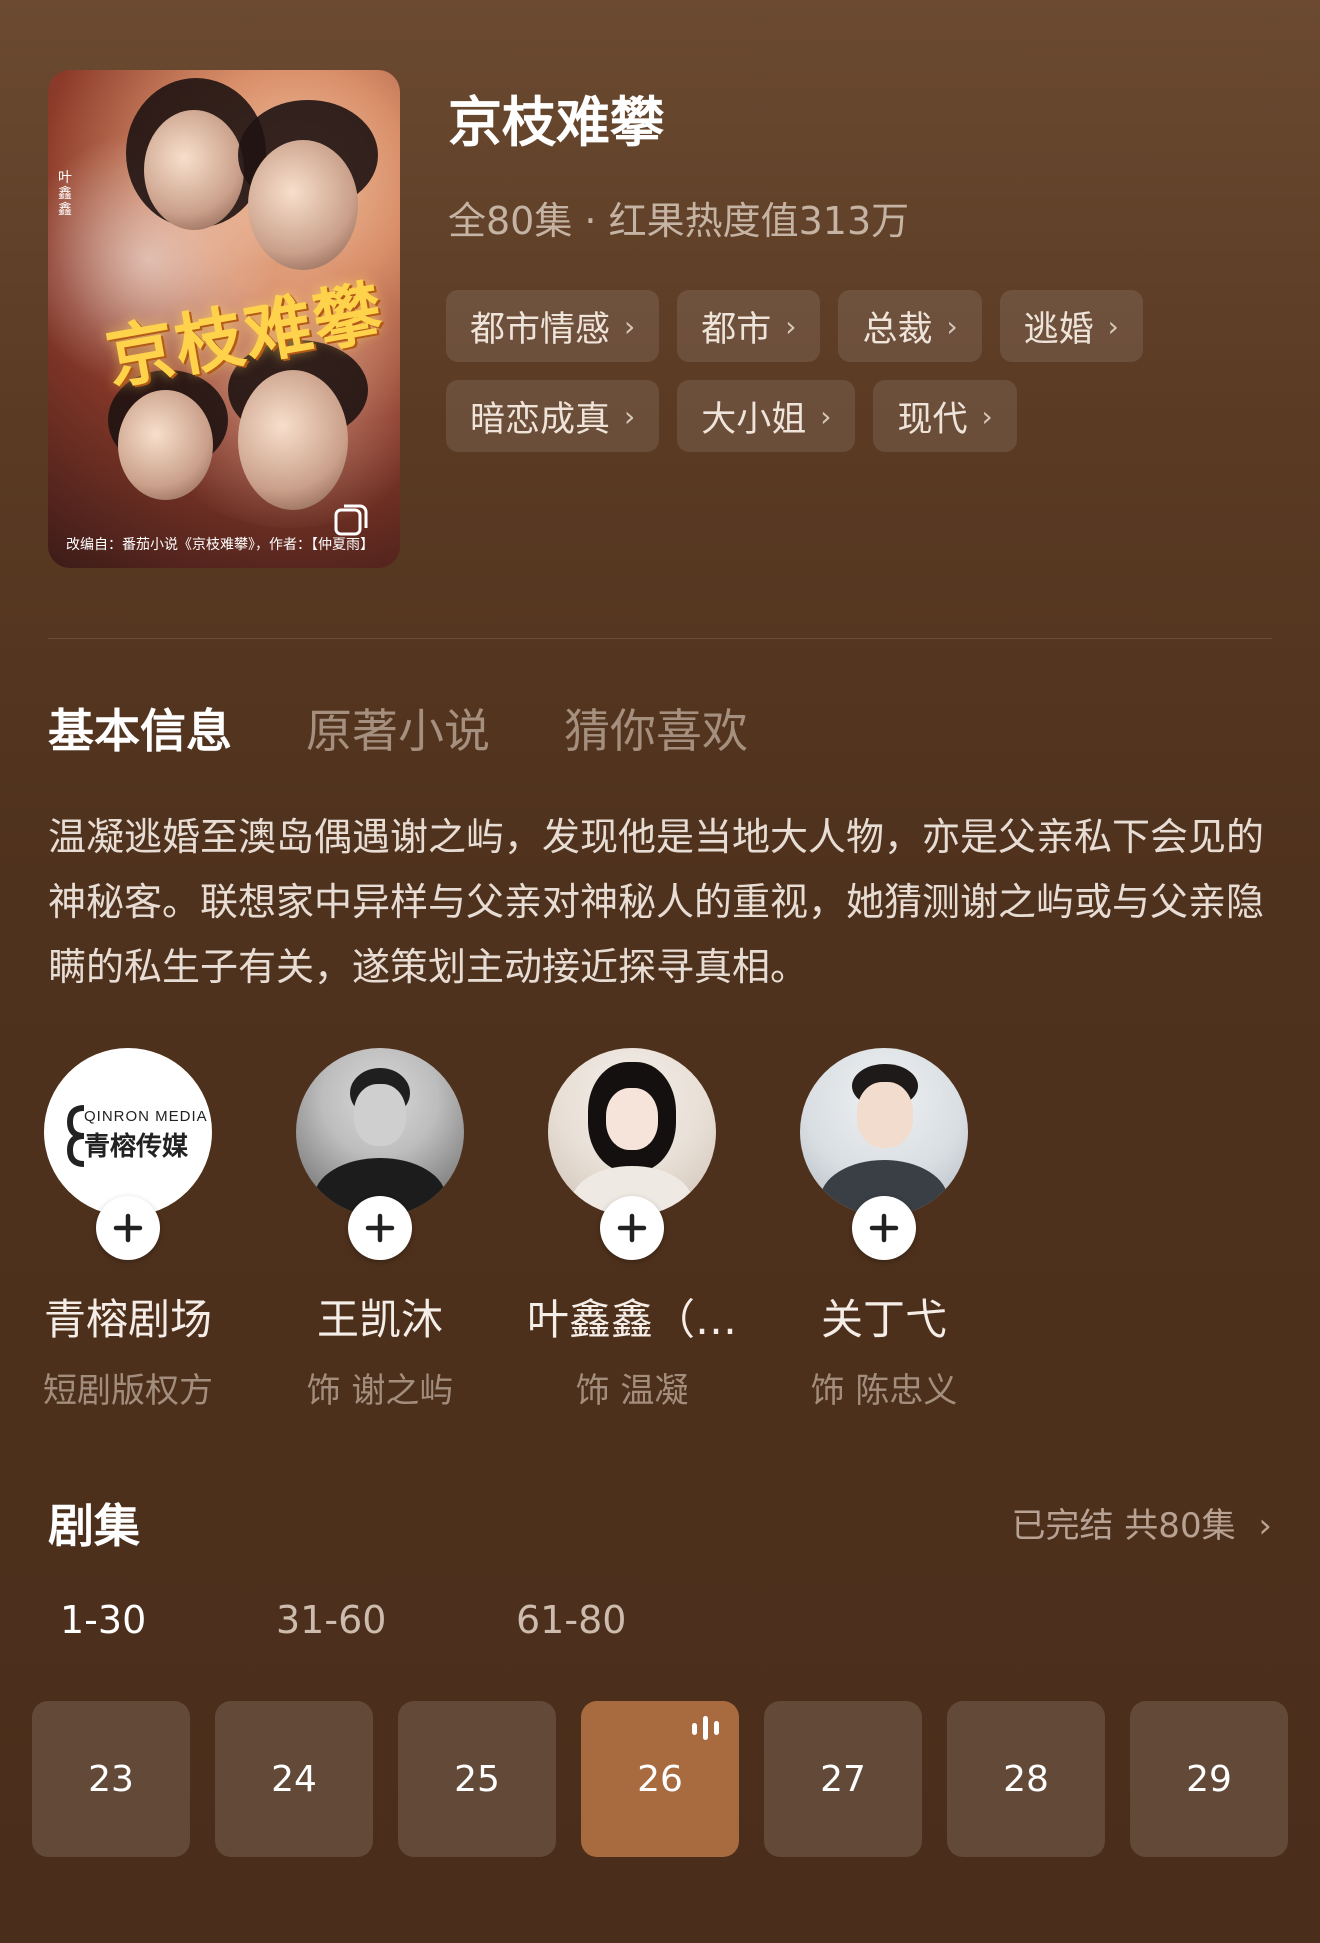 The height and width of the screenshot is (1943, 1320). Describe the element at coordinates (380, 1391) in the screenshot. I see `cast-role: 饰 谢之屿` at that location.